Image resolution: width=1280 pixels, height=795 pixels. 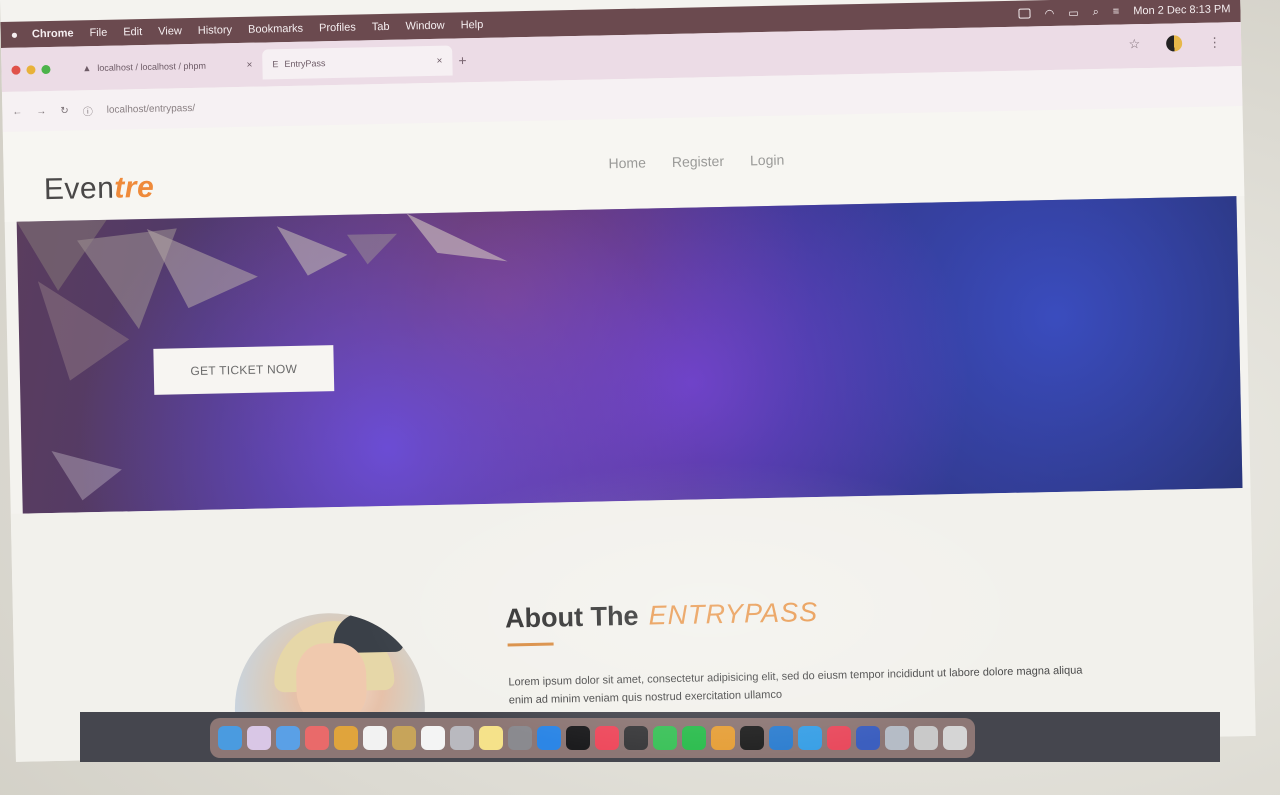 What do you see at coordinates (134, 187) in the screenshot?
I see `logo-accent-text: tre` at bounding box center [134, 187].